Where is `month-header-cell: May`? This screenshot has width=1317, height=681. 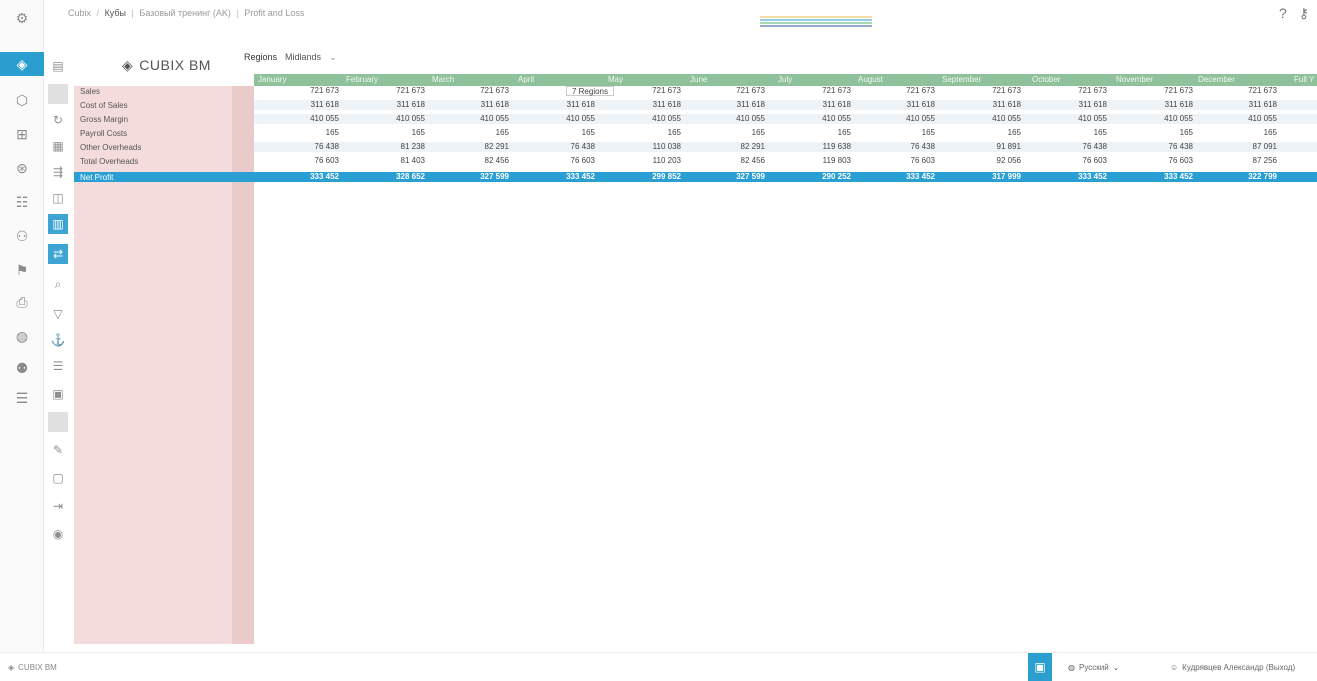 month-header-cell: May is located at coordinates (615, 79).